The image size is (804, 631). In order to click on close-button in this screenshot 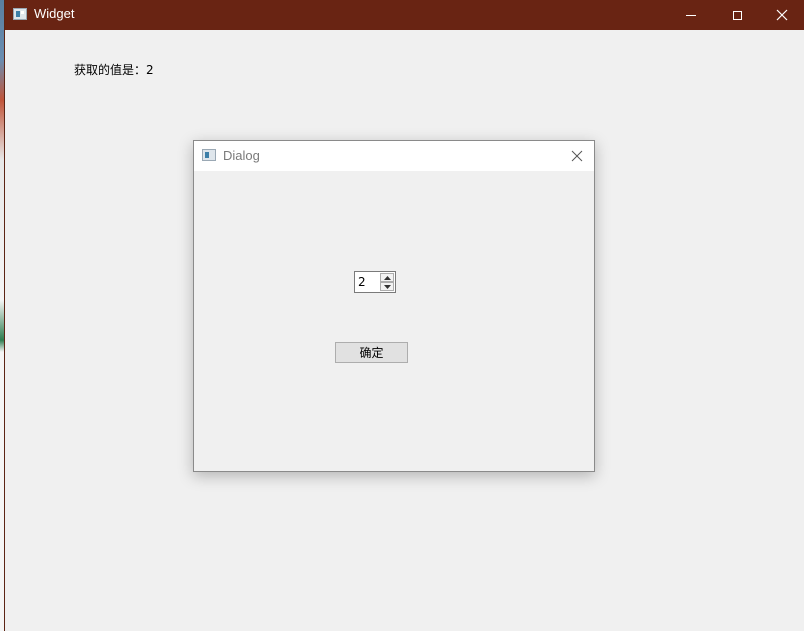, I will do `click(781, 15)`.